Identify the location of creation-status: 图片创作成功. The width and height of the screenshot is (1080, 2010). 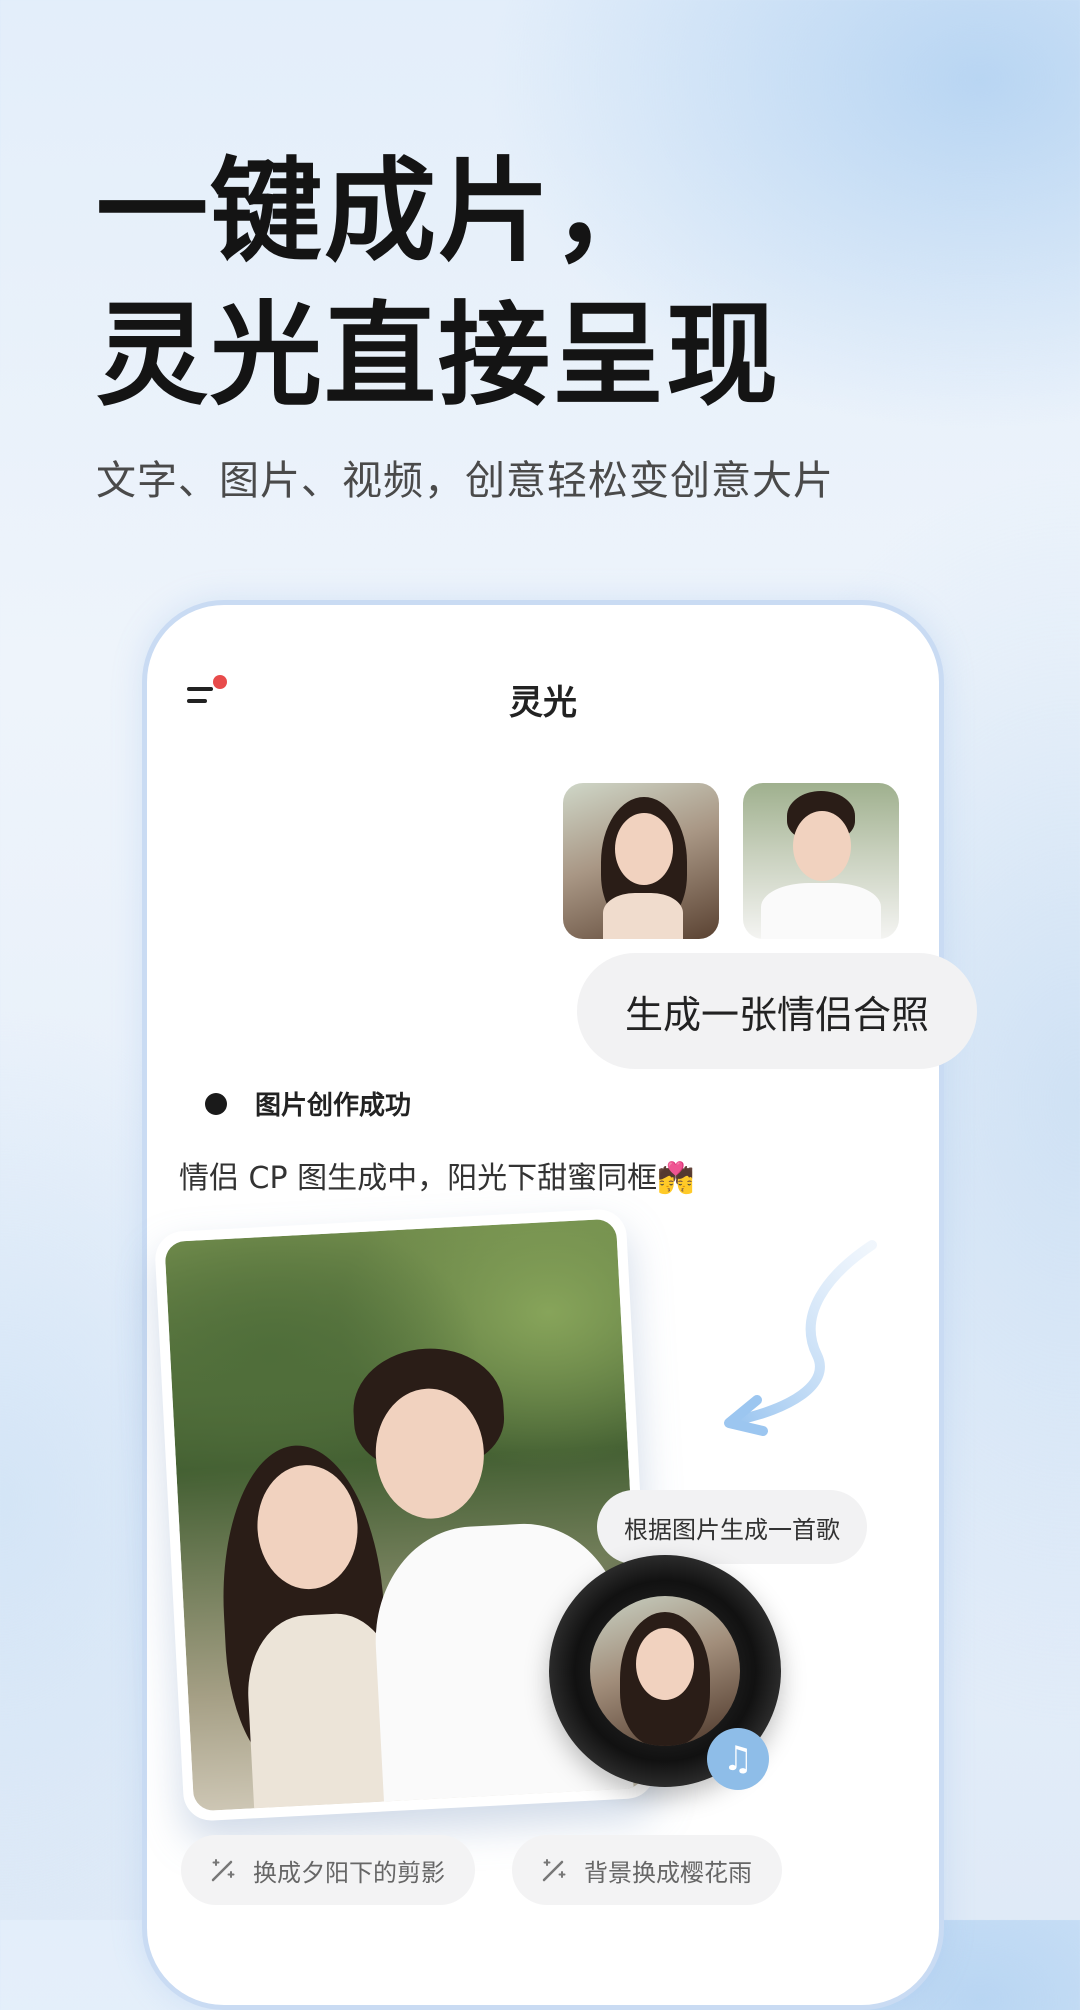
(308, 1103).